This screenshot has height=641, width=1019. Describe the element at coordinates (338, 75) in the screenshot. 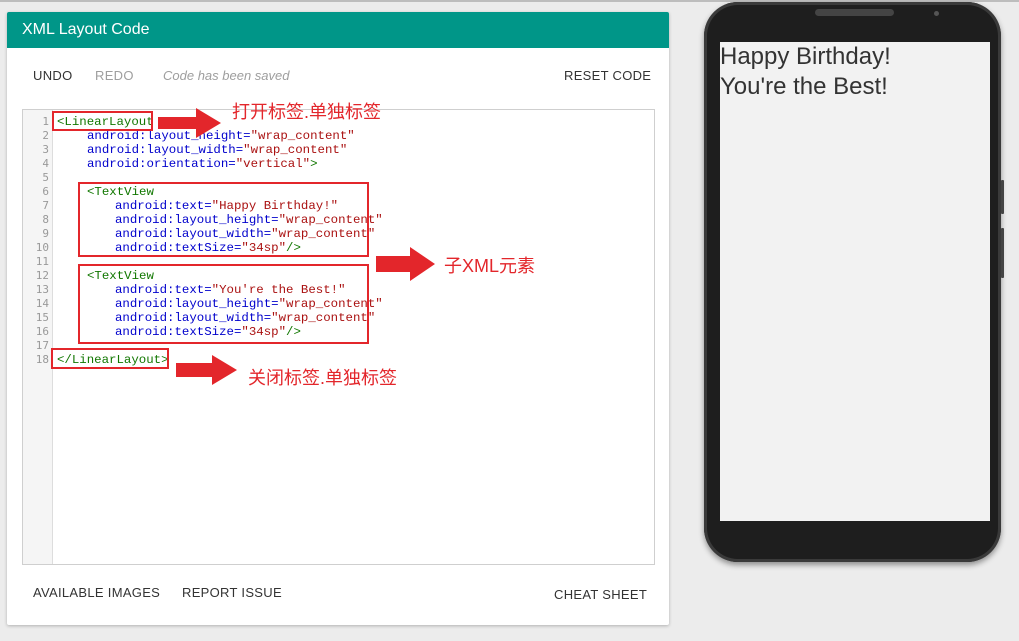

I see `editor-toolbar: UNDO REDO Code has been saved RESET CODE` at that location.